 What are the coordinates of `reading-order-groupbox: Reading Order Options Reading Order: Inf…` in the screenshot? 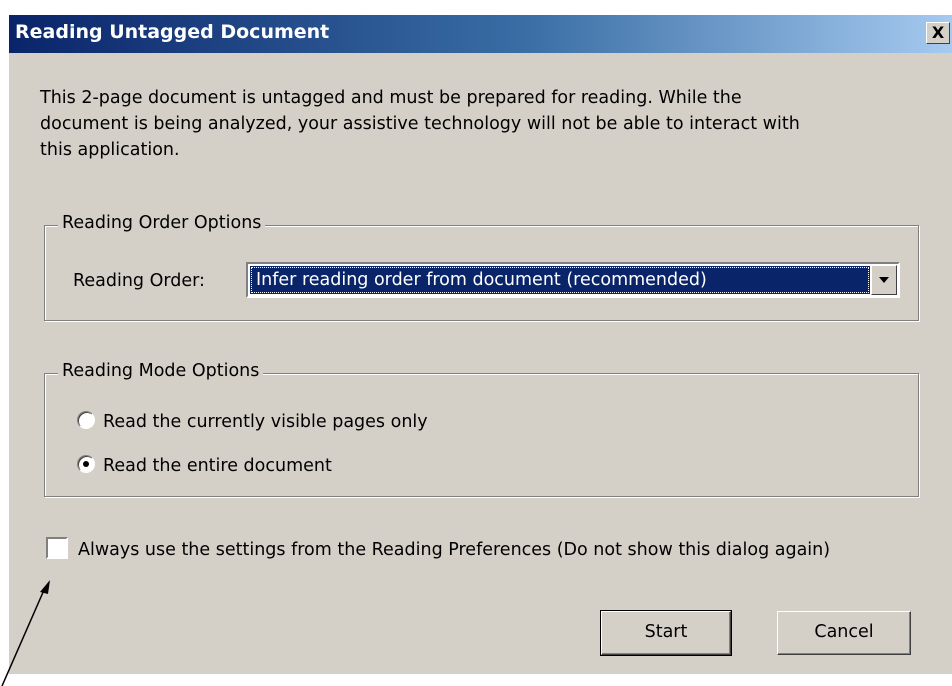 It's located at (481, 267).